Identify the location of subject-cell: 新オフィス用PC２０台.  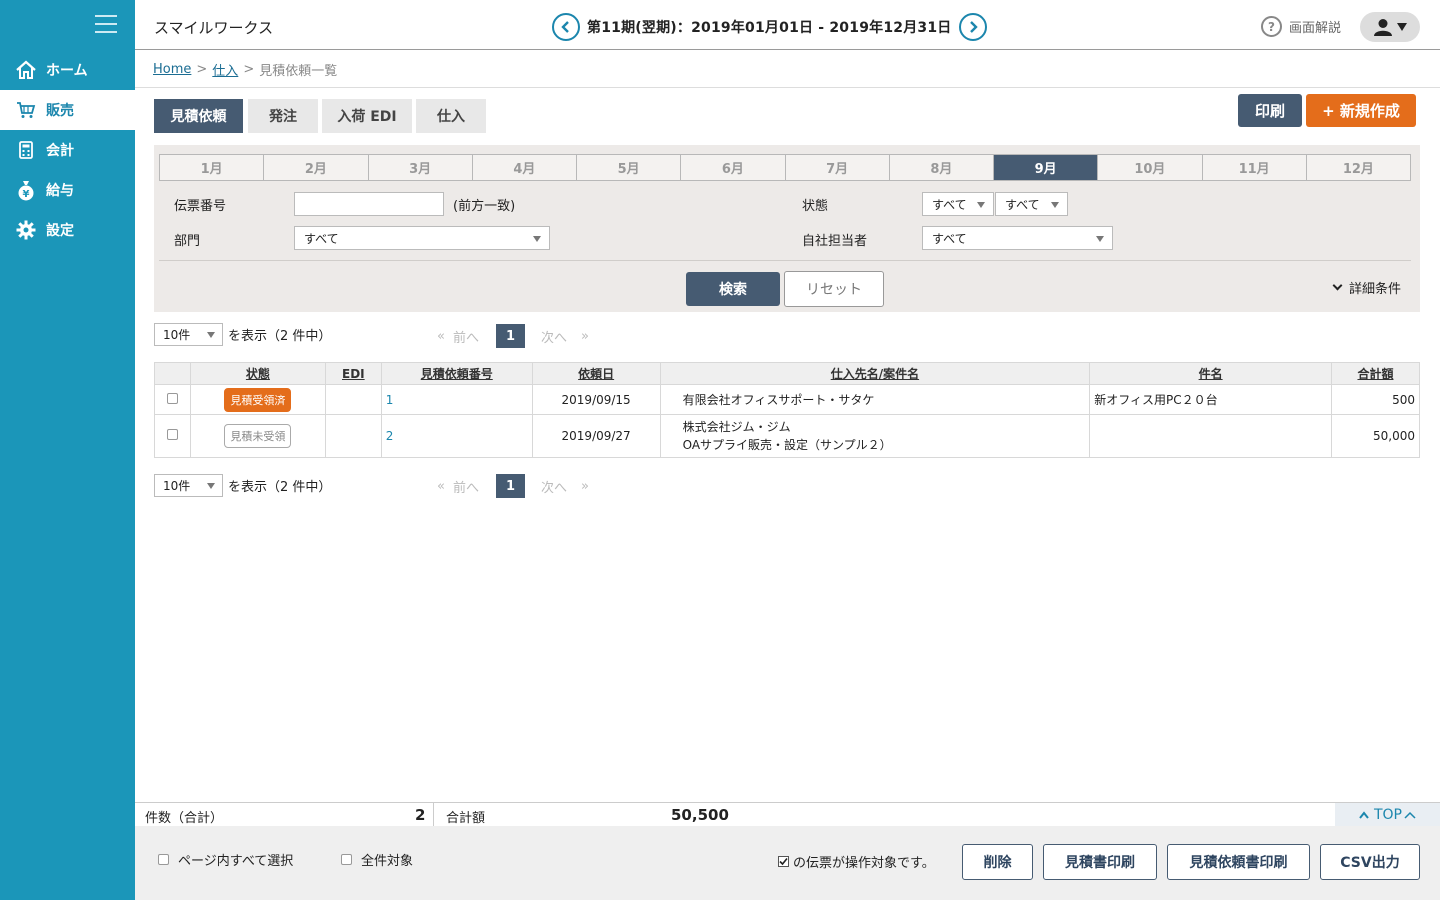
(1210, 399).